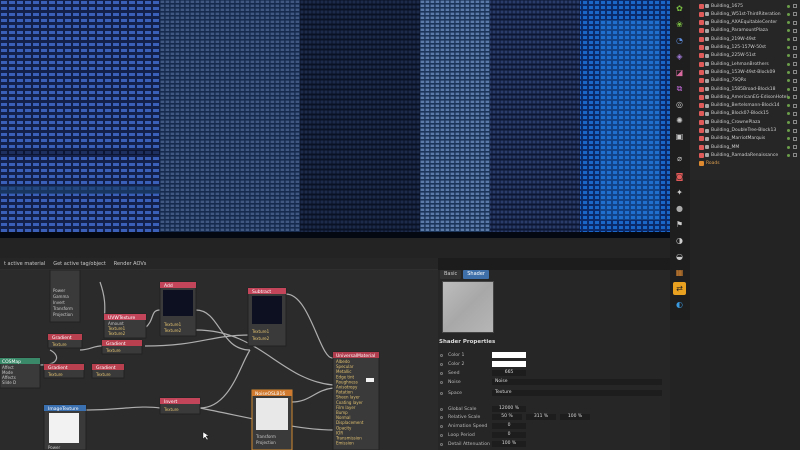 The height and width of the screenshot is (450, 800). I want to click on get-active-tag-button: Get active tag/object, so click(79, 264).